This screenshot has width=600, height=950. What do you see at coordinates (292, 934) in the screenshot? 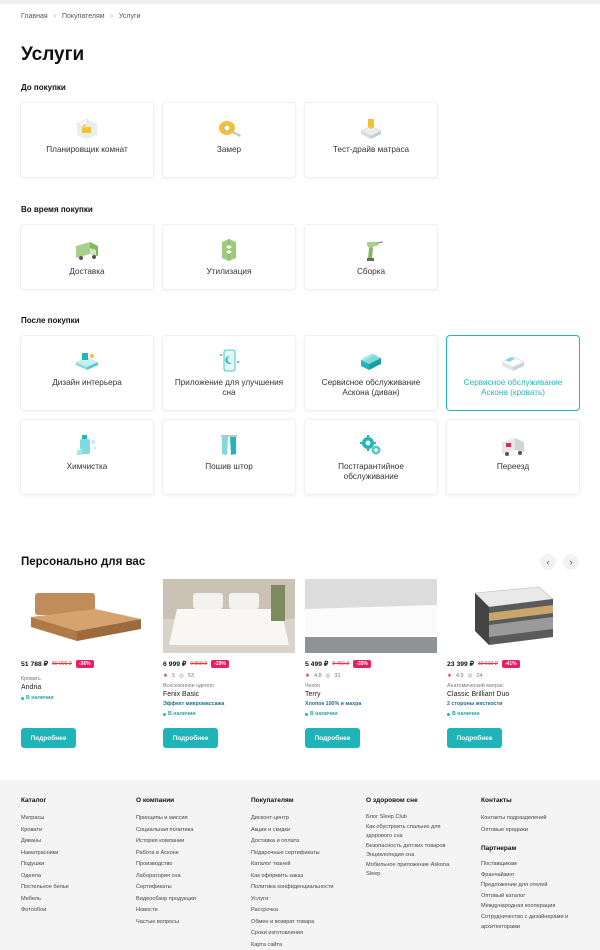
I see `footer-link: Сроки изготовления` at bounding box center [292, 934].